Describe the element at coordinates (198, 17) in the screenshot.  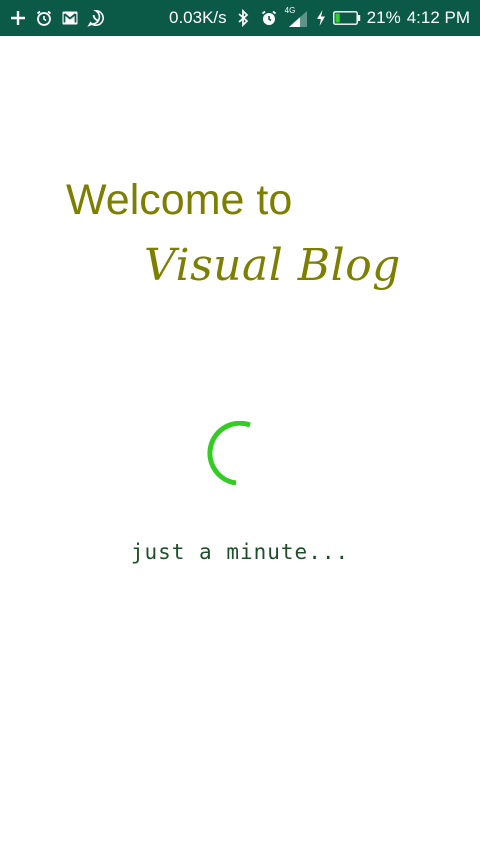
I see `network-speed: 0.03K/s` at that location.